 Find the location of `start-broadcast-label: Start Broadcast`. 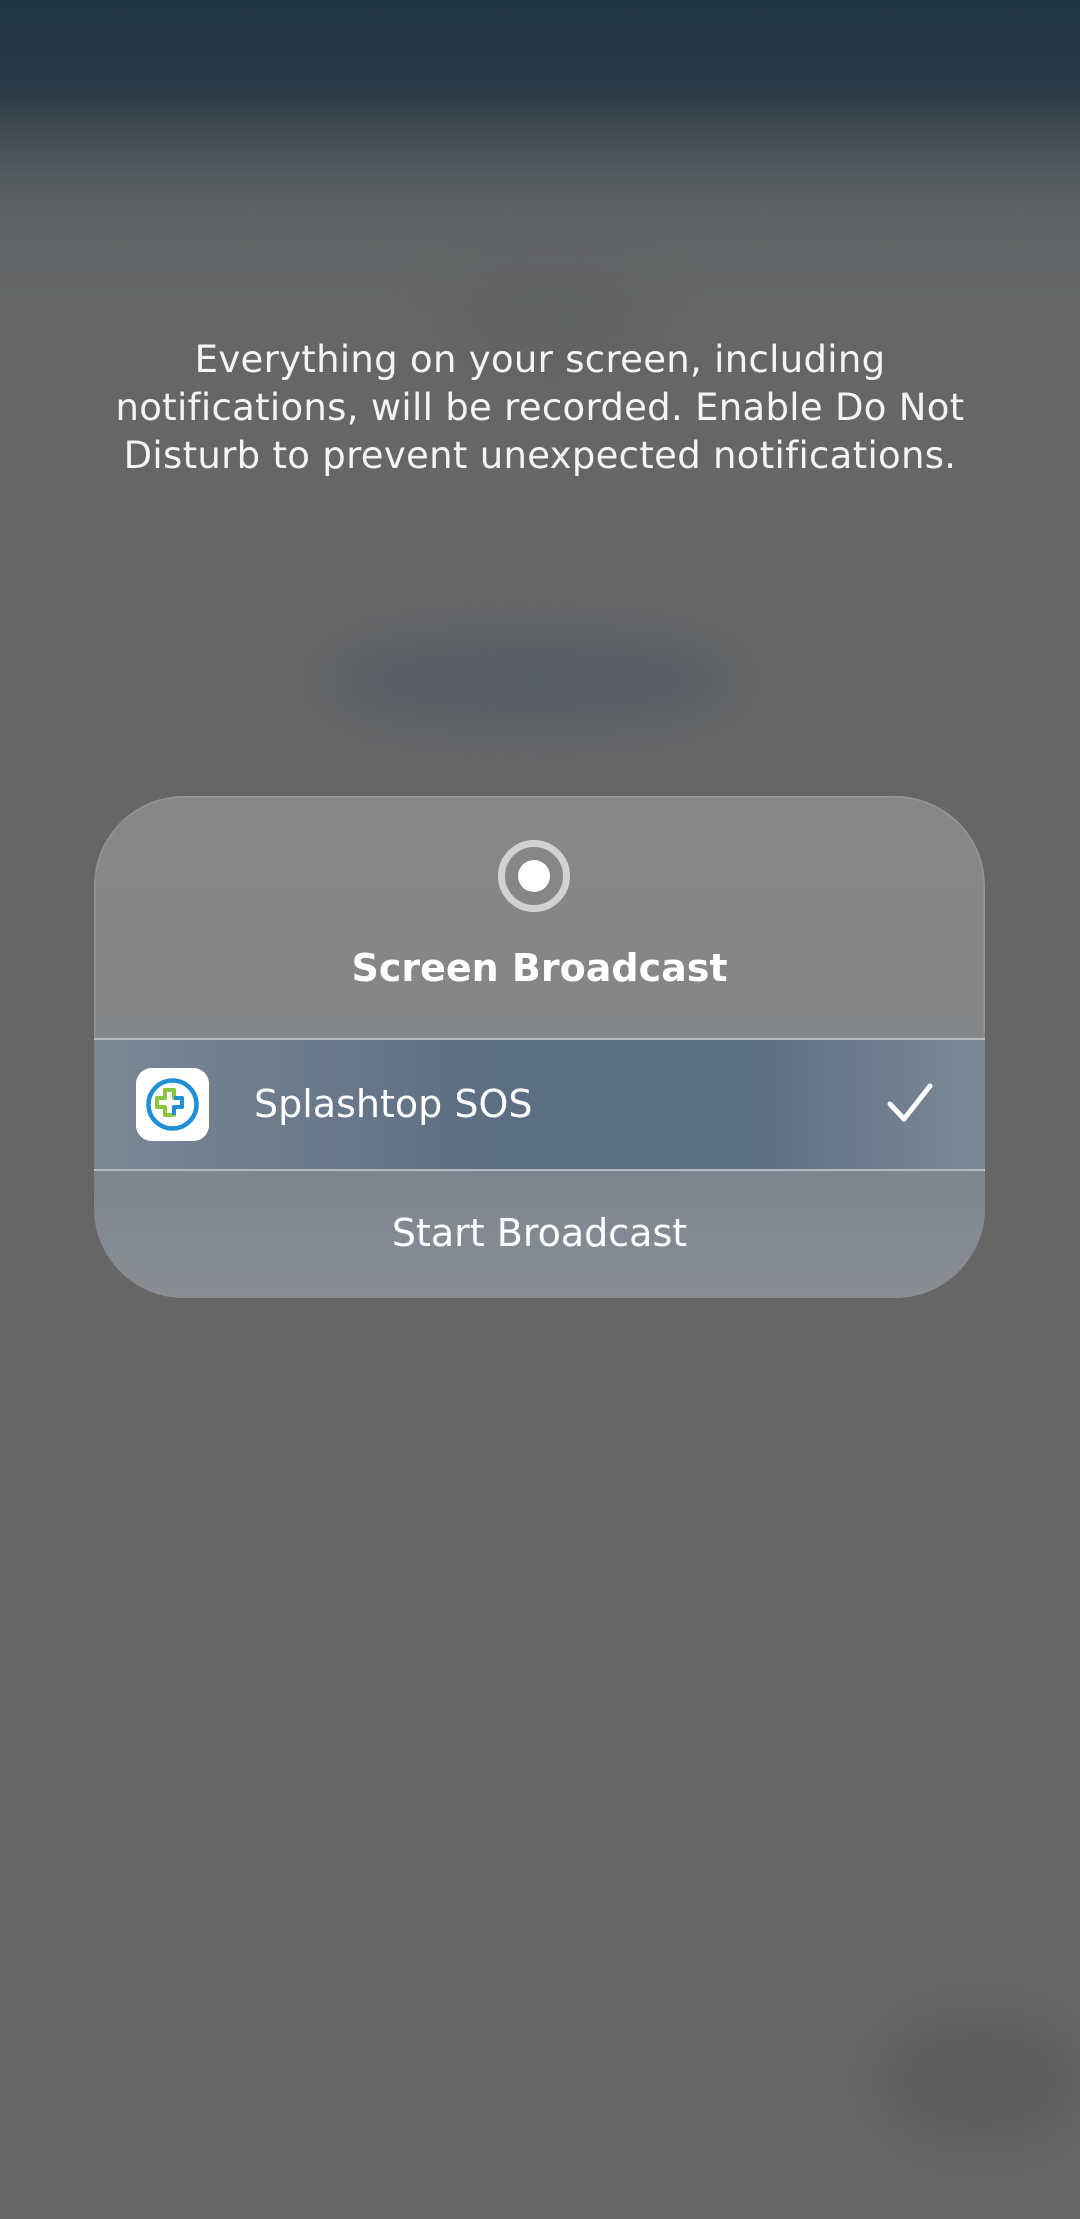

start-broadcast-label: Start Broadcast is located at coordinates (539, 1233).